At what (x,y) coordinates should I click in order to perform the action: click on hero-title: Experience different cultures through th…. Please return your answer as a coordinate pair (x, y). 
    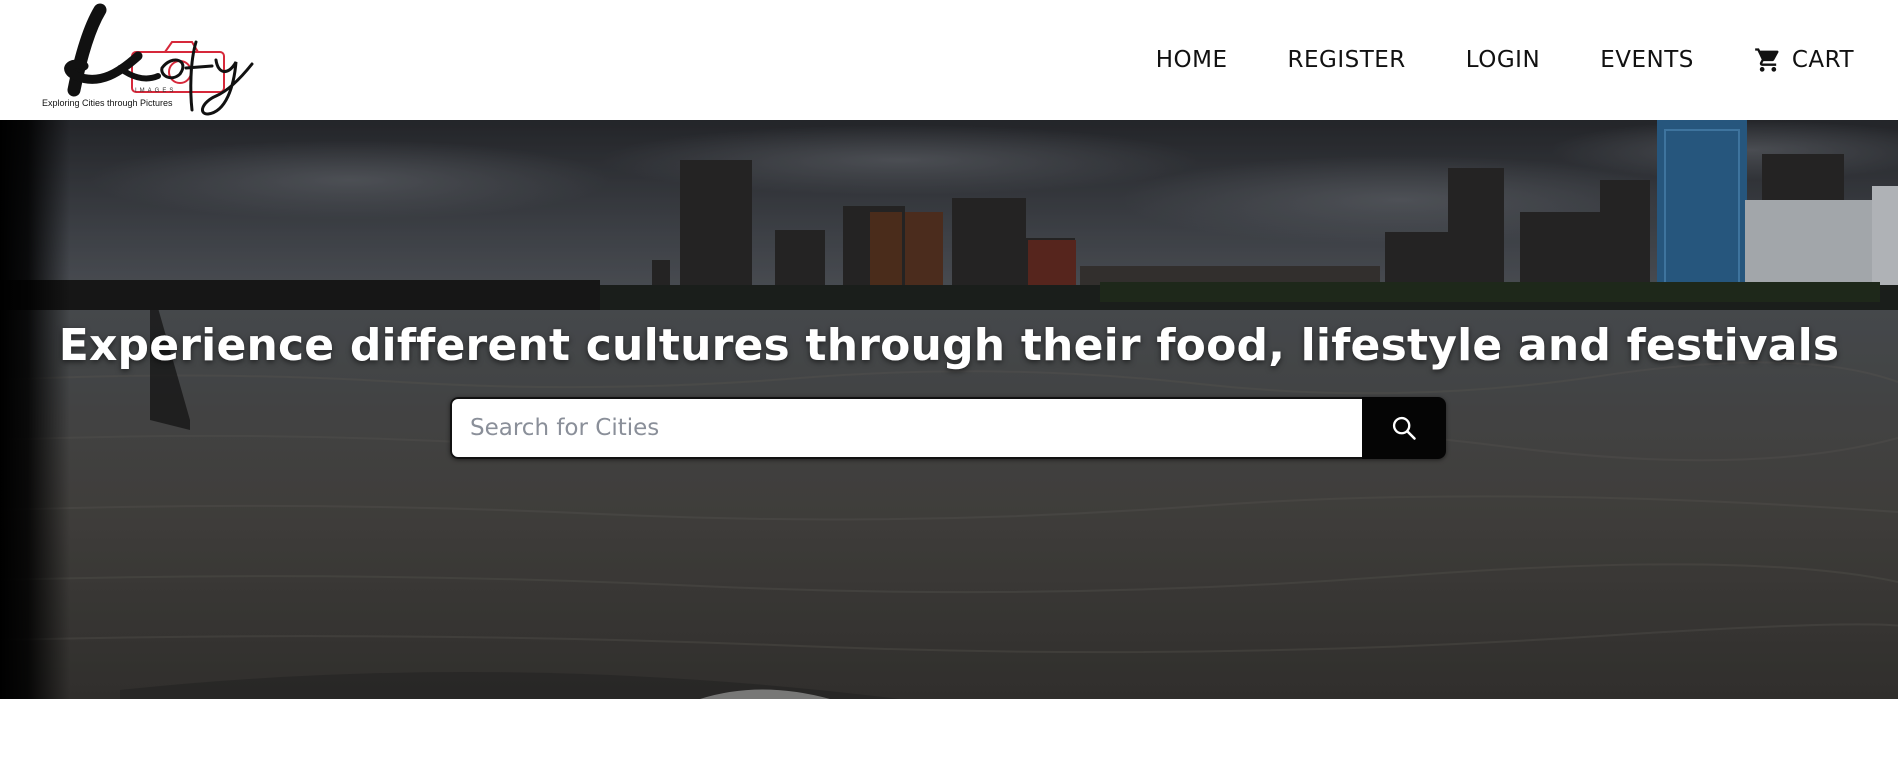
    Looking at the image, I should click on (949, 345).